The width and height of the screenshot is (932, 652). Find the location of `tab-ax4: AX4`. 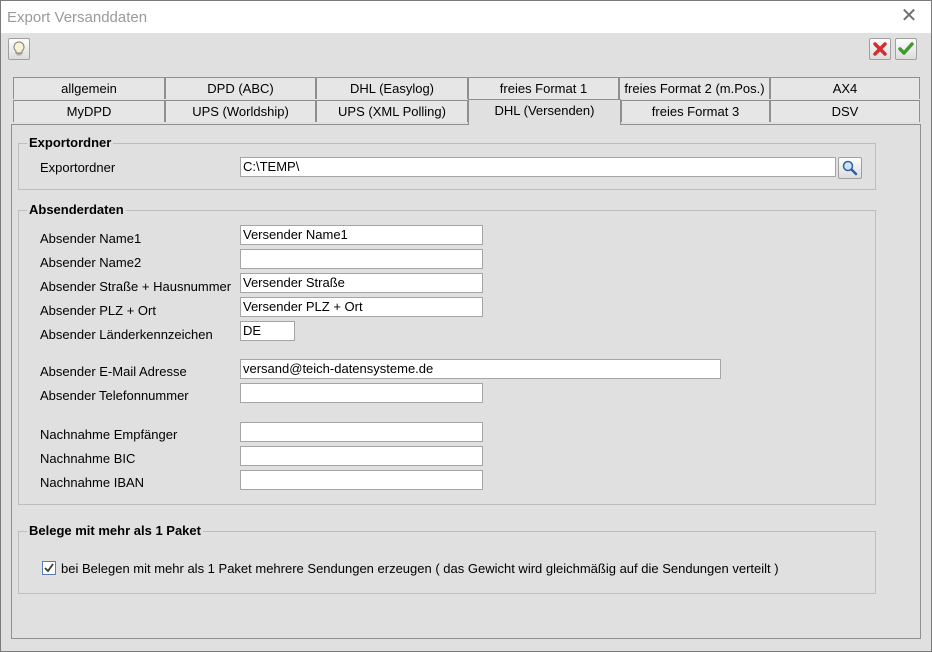

tab-ax4: AX4 is located at coordinates (845, 88).